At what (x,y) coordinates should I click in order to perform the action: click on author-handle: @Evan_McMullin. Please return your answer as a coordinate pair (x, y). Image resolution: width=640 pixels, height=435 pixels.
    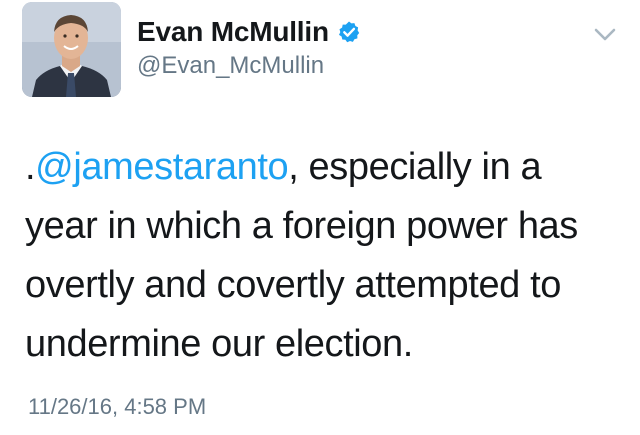
    Looking at the image, I should click on (230, 66).